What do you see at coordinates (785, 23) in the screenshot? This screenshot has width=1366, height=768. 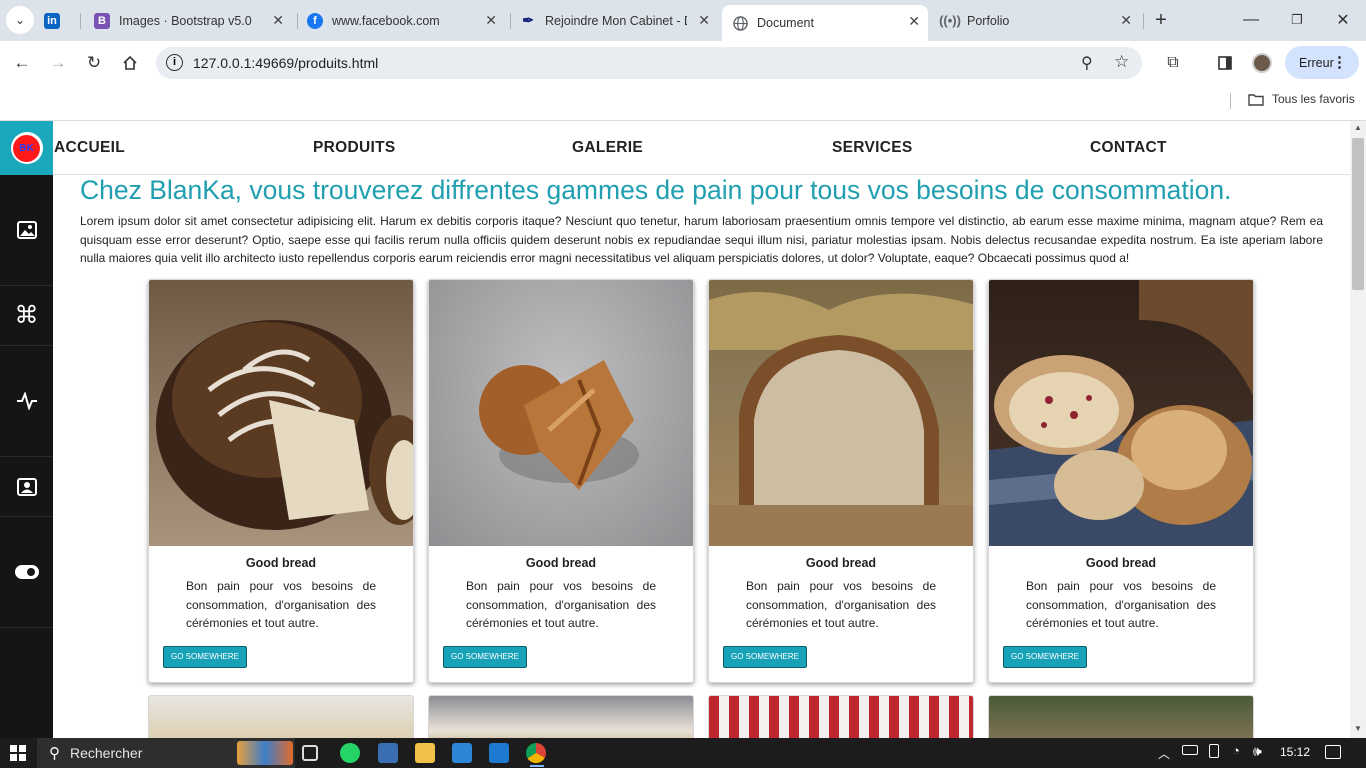 I see `tab-title: Document` at bounding box center [785, 23].